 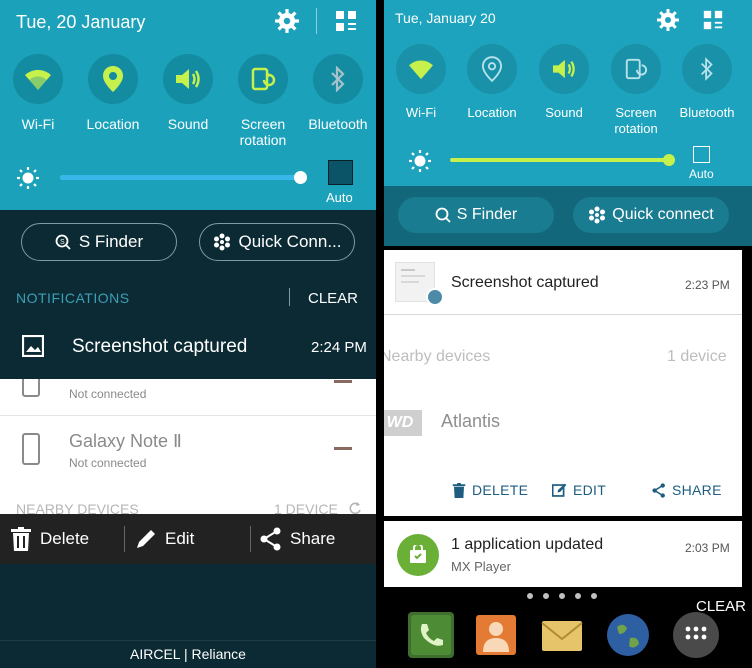 What do you see at coordinates (313, 538) in the screenshot?
I see `share-label: Share` at bounding box center [313, 538].